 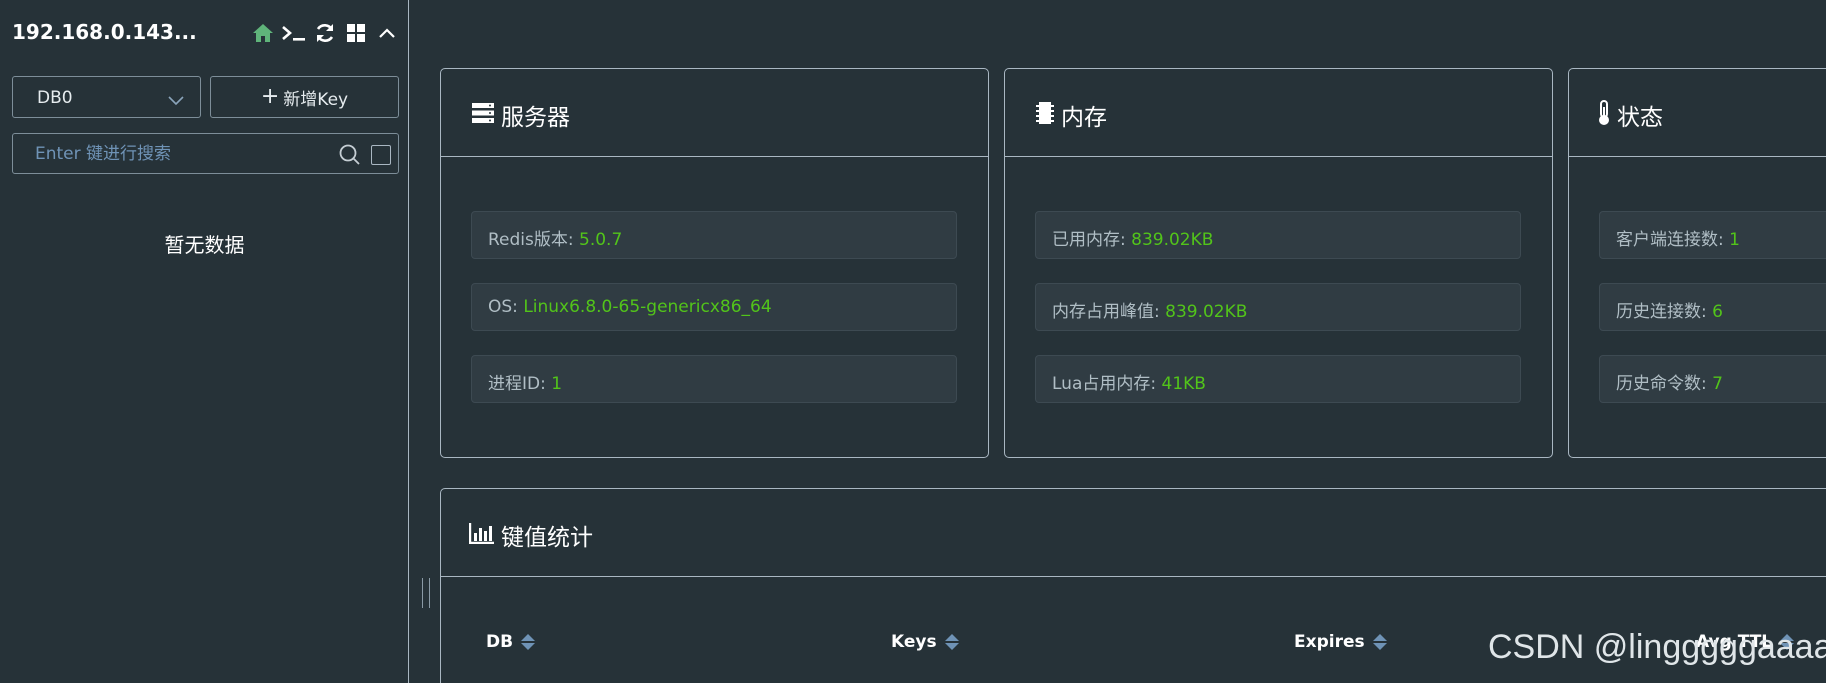 What do you see at coordinates (1717, 312) in the screenshot?
I see `info-value: 6` at bounding box center [1717, 312].